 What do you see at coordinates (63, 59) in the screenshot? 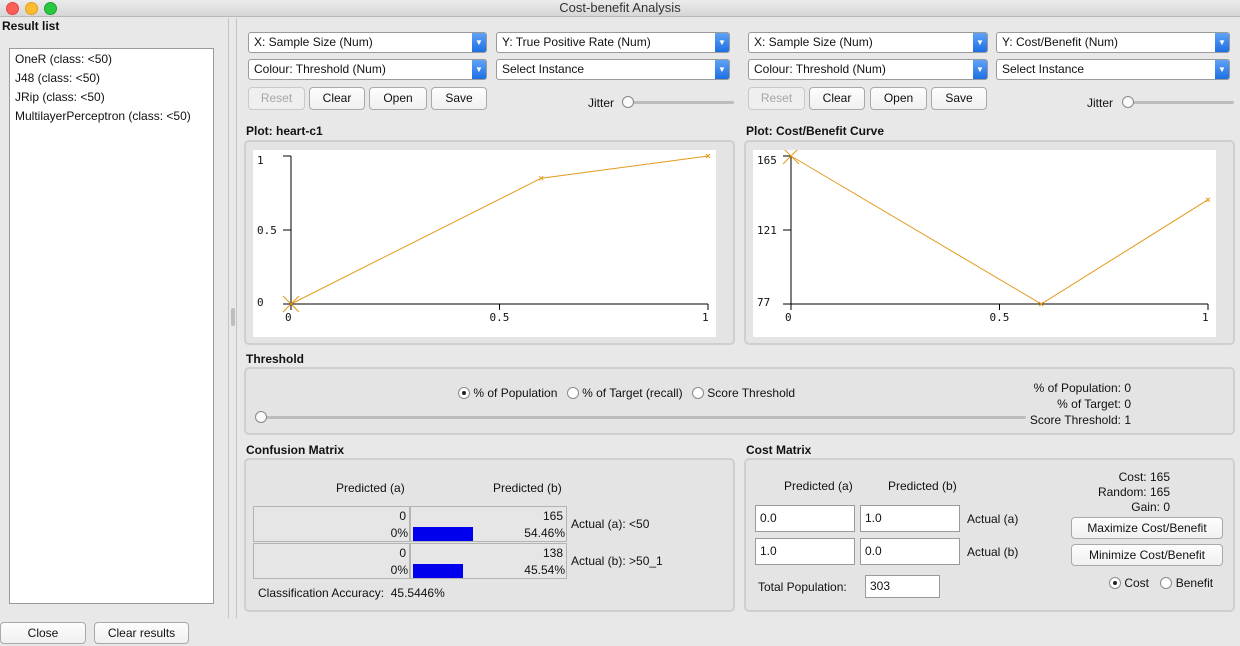
I see `result-item-oner: OneR (class: <50)` at bounding box center [63, 59].